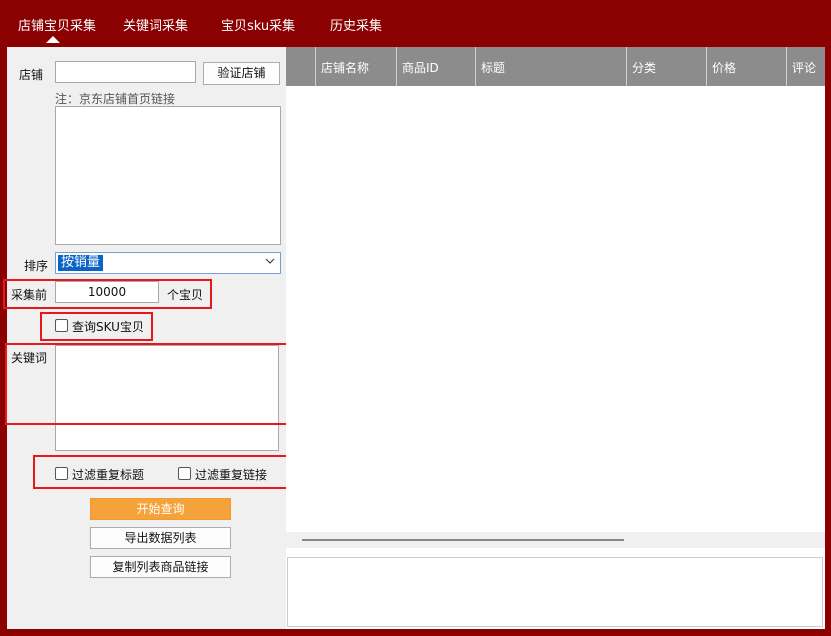  I want to click on horizontal-scrollbar, so click(555, 540).